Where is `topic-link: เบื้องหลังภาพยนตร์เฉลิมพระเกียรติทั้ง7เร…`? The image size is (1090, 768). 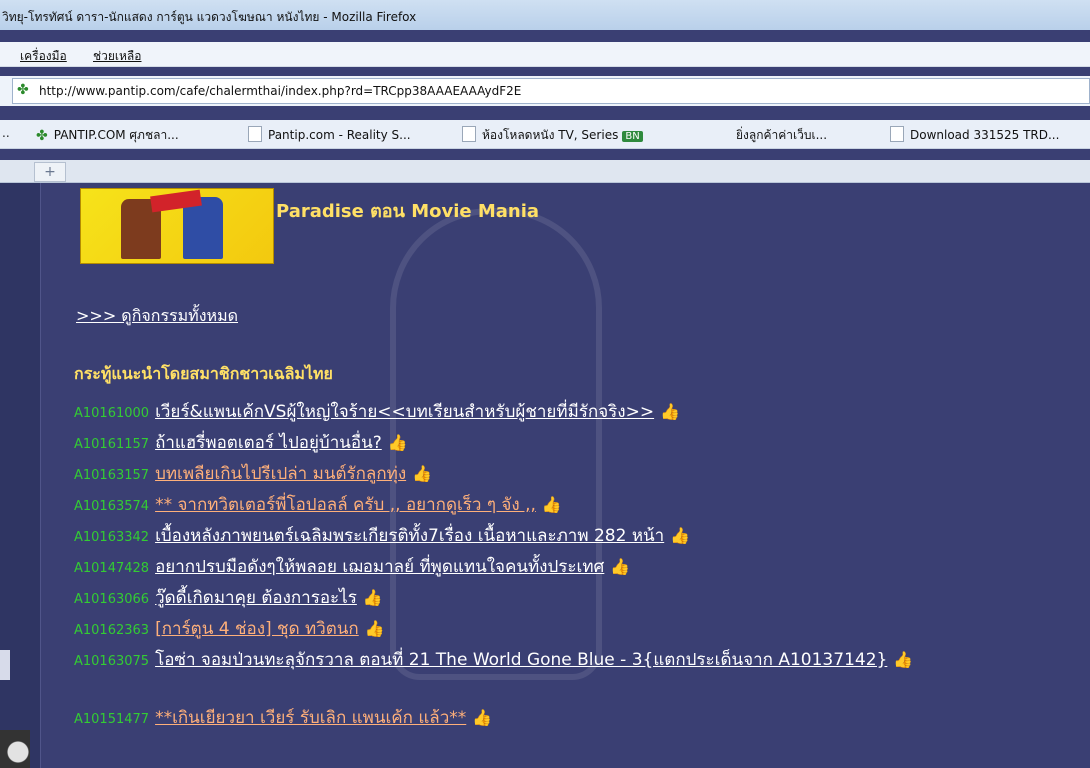 topic-link: เบื้องหลังภาพยนตร์เฉลิมพระเกียรติทั้ง7เร… is located at coordinates (409, 536).